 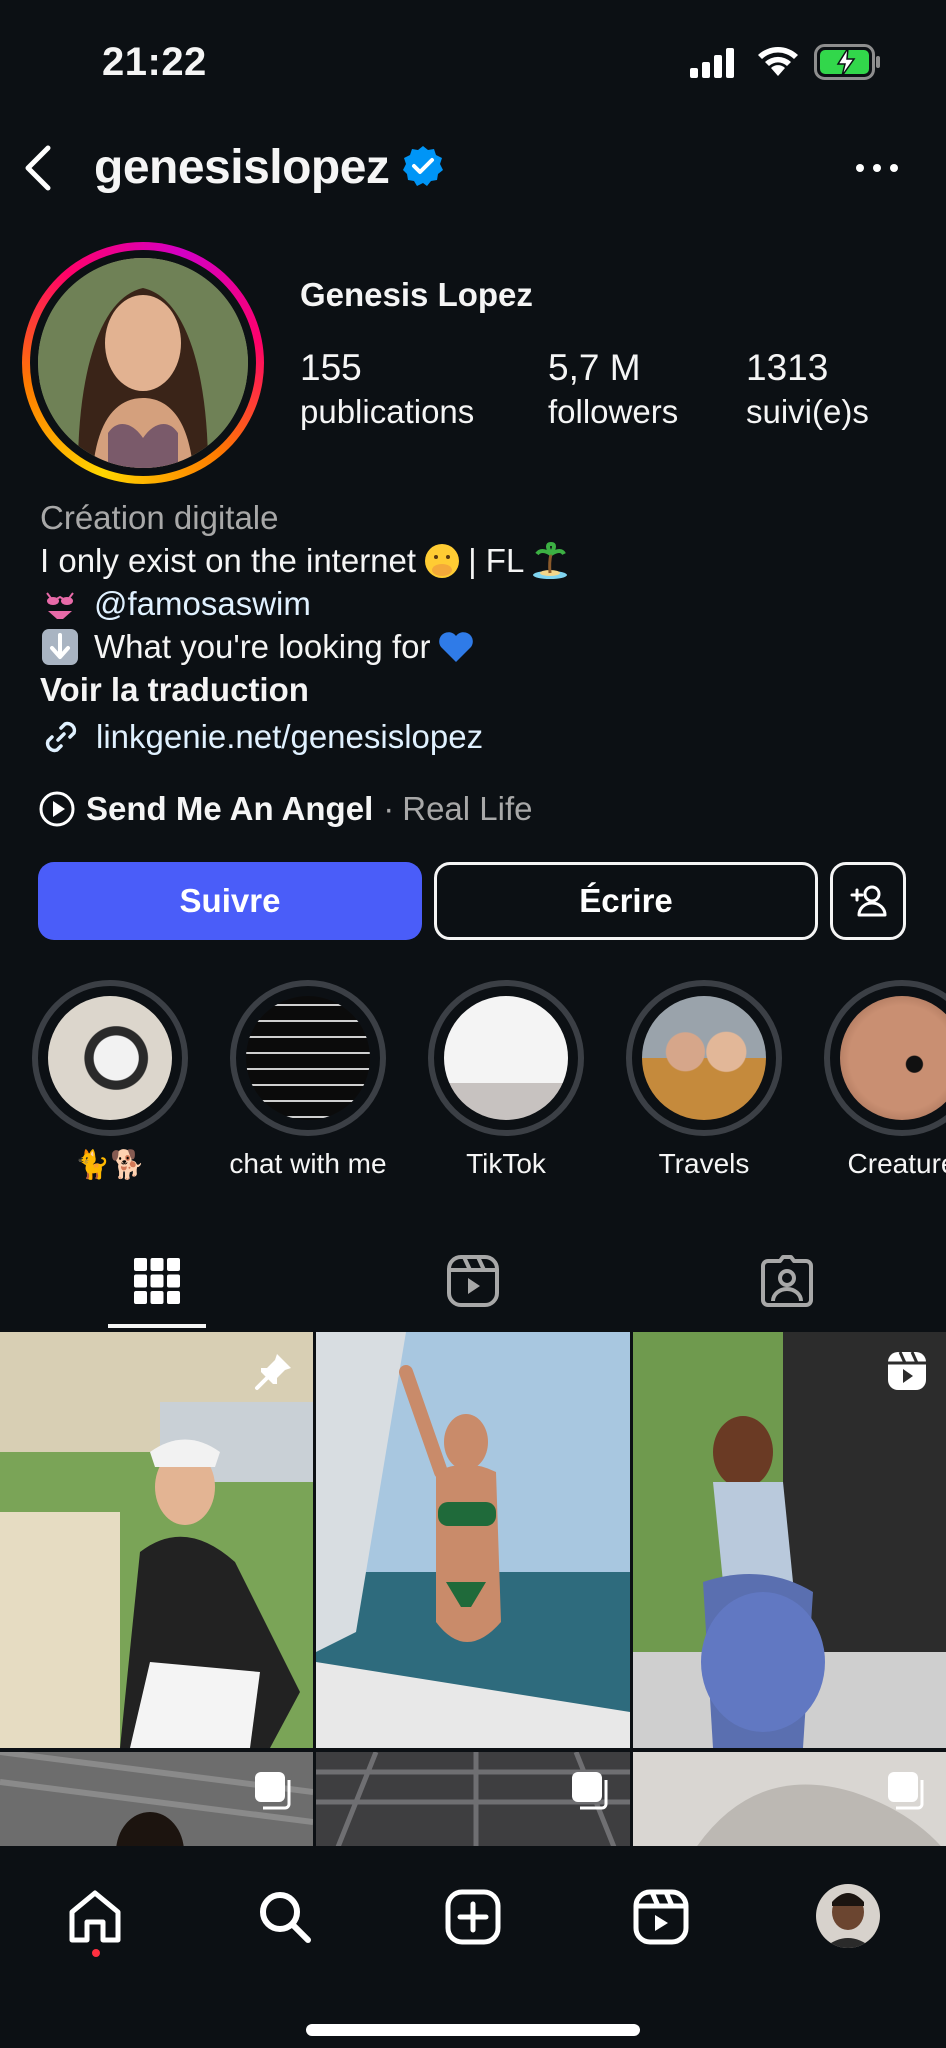 I want to click on reel-icon, so click(x=907, y=1370).